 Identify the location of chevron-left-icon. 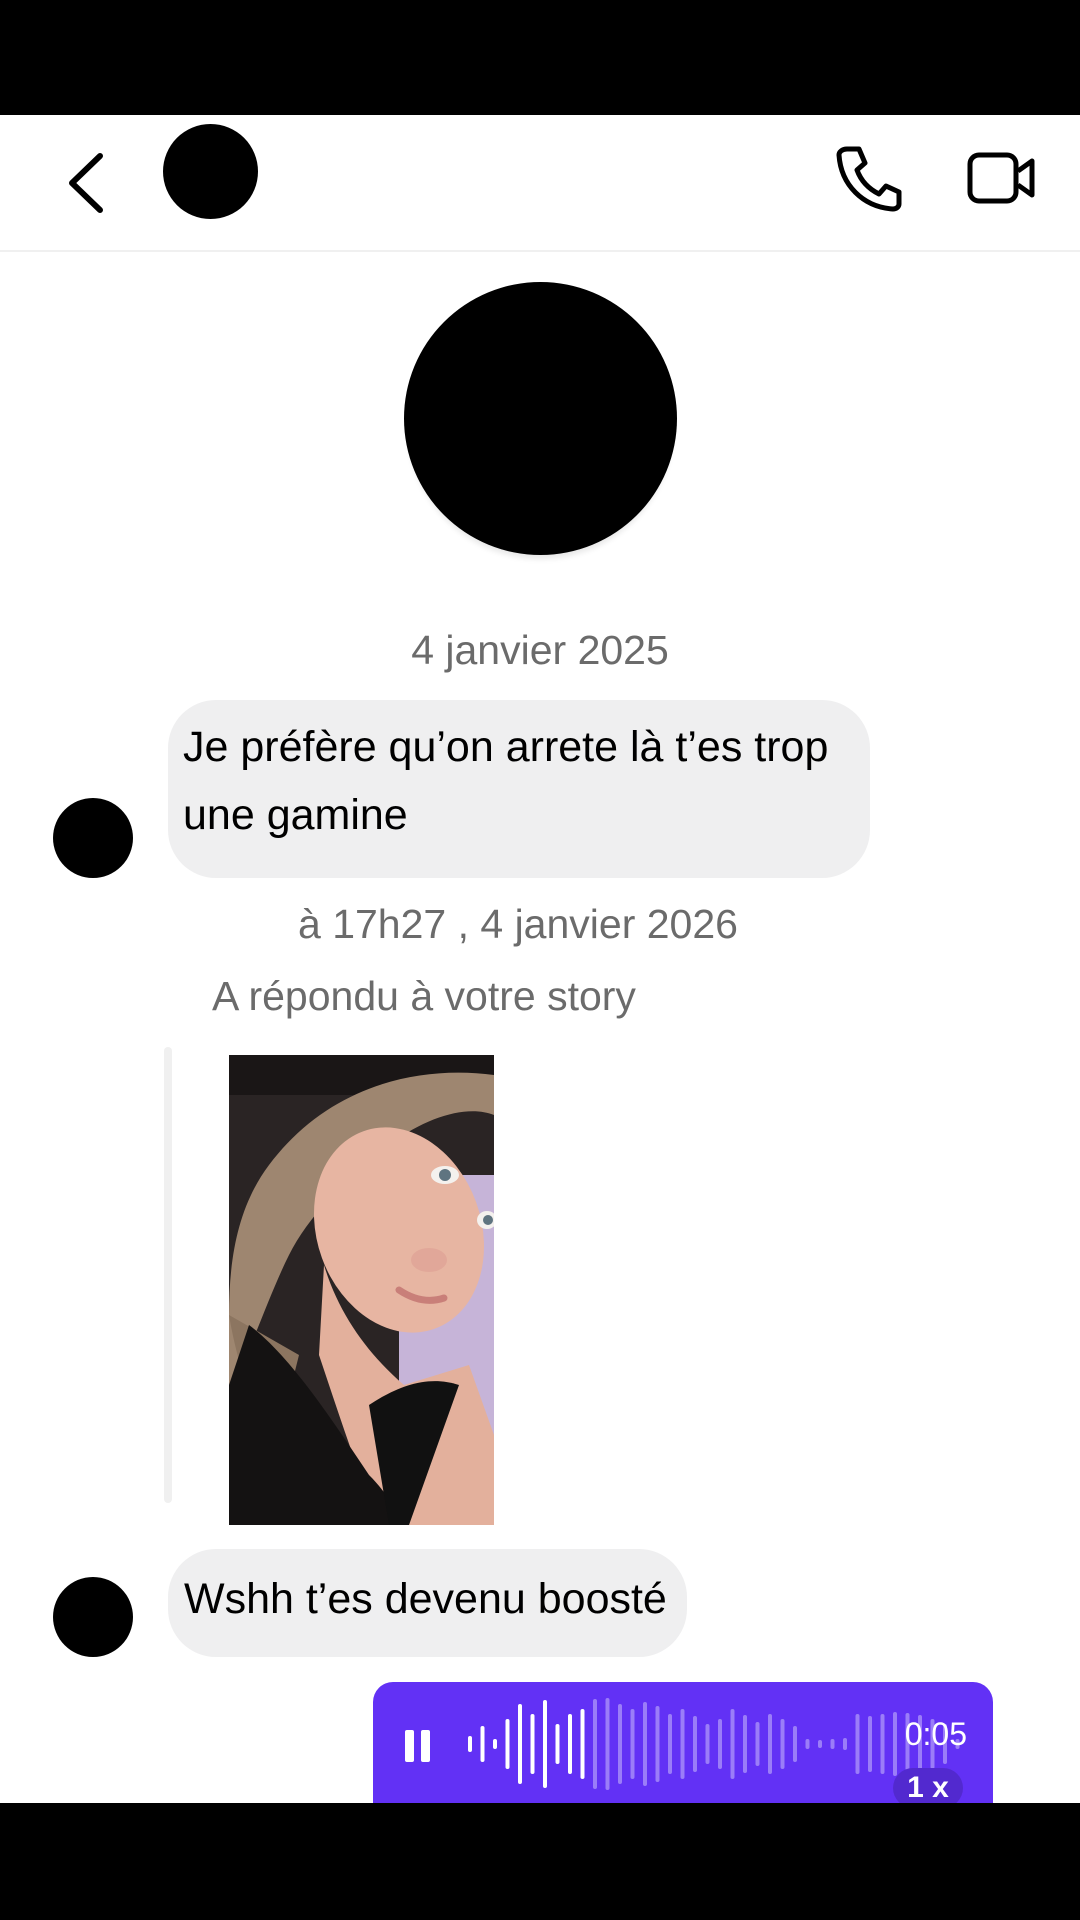
(86, 183).